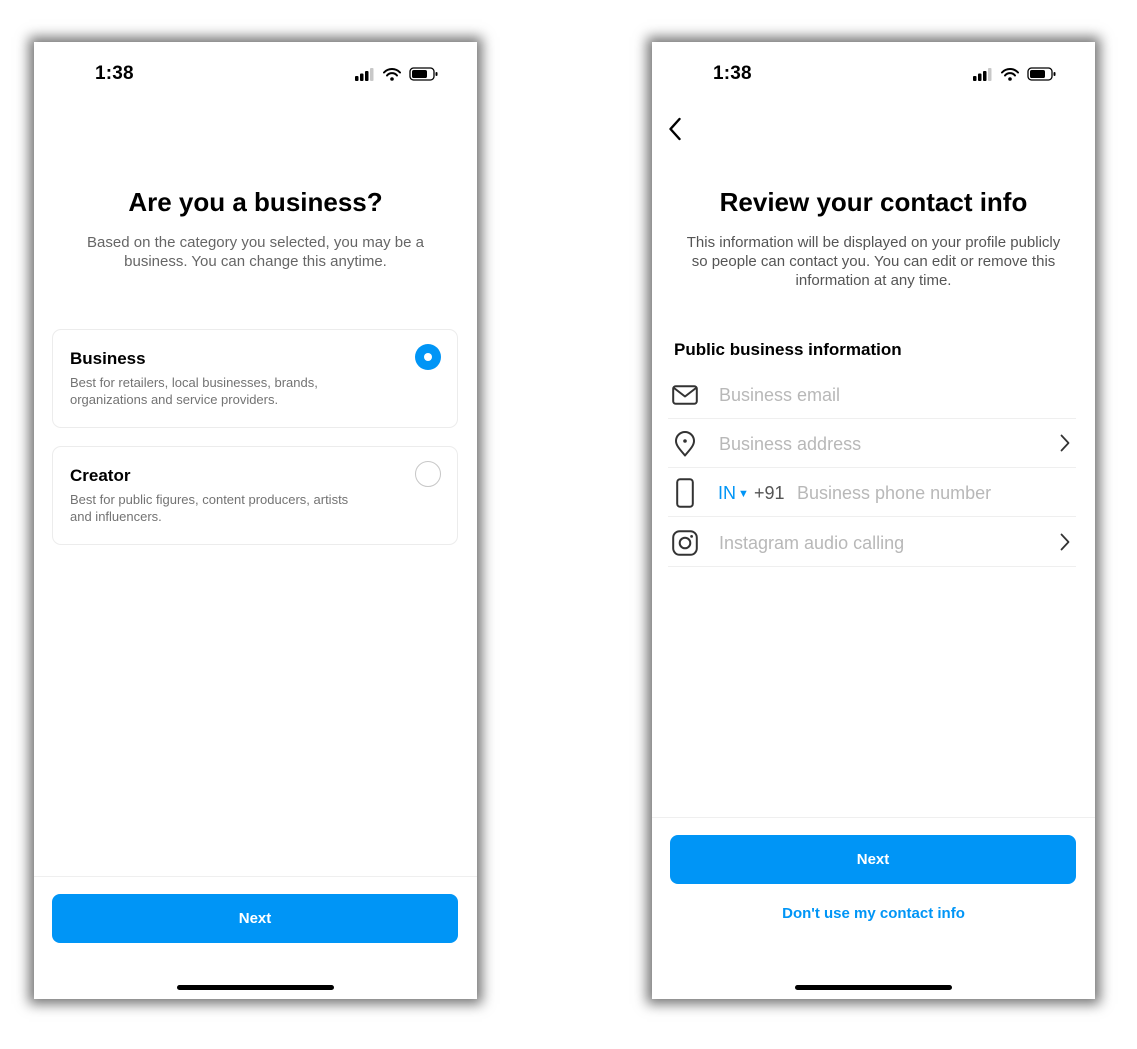  I want to click on page-title: Are you a business?, so click(255, 202).